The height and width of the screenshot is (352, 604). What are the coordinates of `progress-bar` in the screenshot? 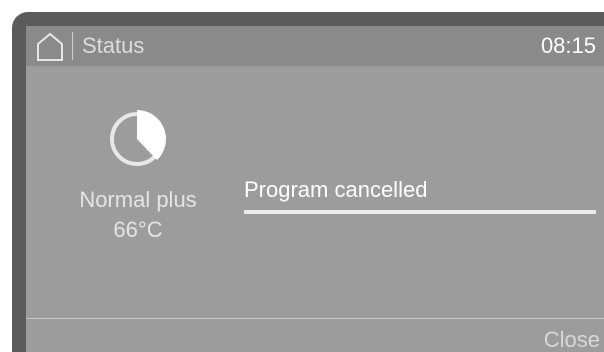 It's located at (420, 212).